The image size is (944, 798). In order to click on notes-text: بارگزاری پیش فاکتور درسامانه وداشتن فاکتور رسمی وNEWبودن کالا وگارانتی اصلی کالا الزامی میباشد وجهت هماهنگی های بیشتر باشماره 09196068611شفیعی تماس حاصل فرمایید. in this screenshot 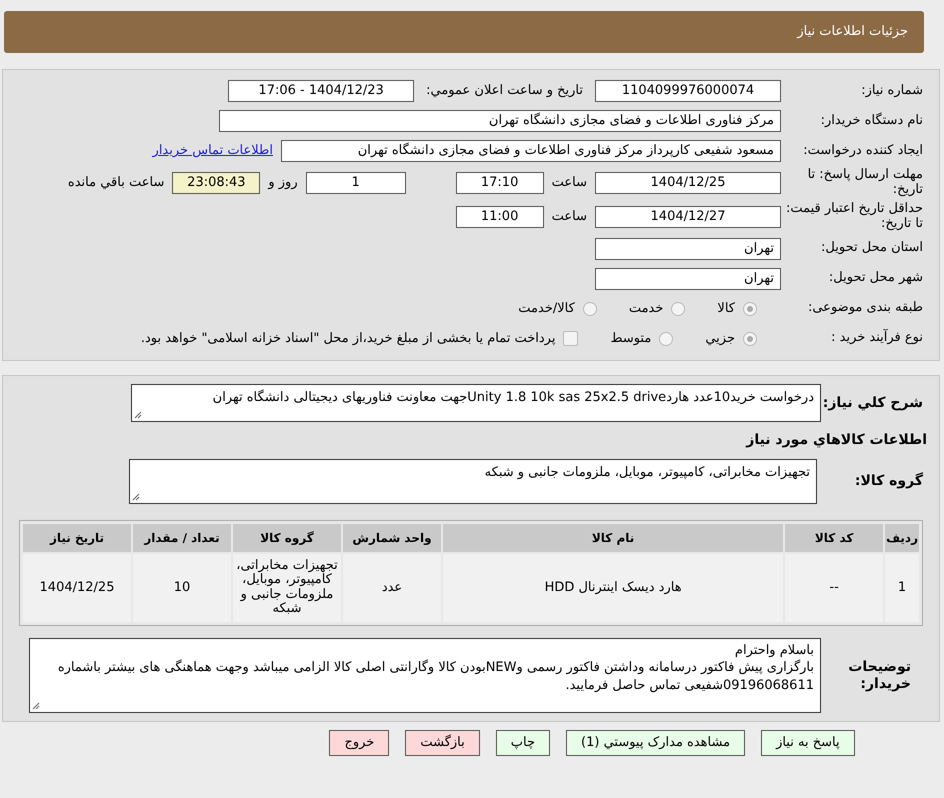, I will do `click(435, 676)`.